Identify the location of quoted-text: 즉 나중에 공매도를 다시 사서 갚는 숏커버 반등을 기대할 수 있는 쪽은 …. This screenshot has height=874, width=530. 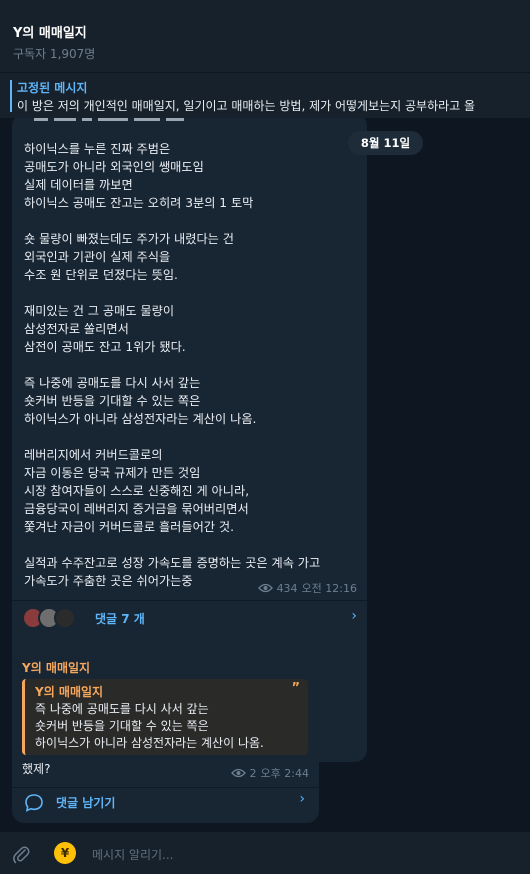
(149, 726).